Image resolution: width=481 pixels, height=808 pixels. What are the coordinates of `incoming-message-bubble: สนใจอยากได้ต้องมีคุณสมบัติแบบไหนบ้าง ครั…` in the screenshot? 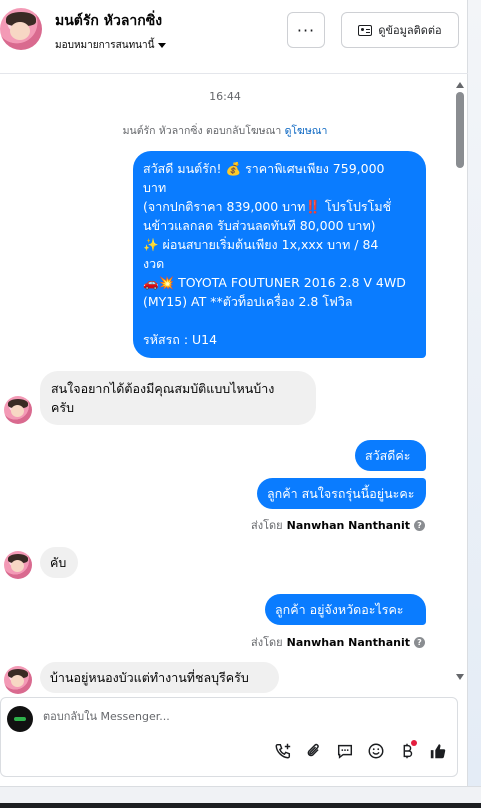 It's located at (178, 398).